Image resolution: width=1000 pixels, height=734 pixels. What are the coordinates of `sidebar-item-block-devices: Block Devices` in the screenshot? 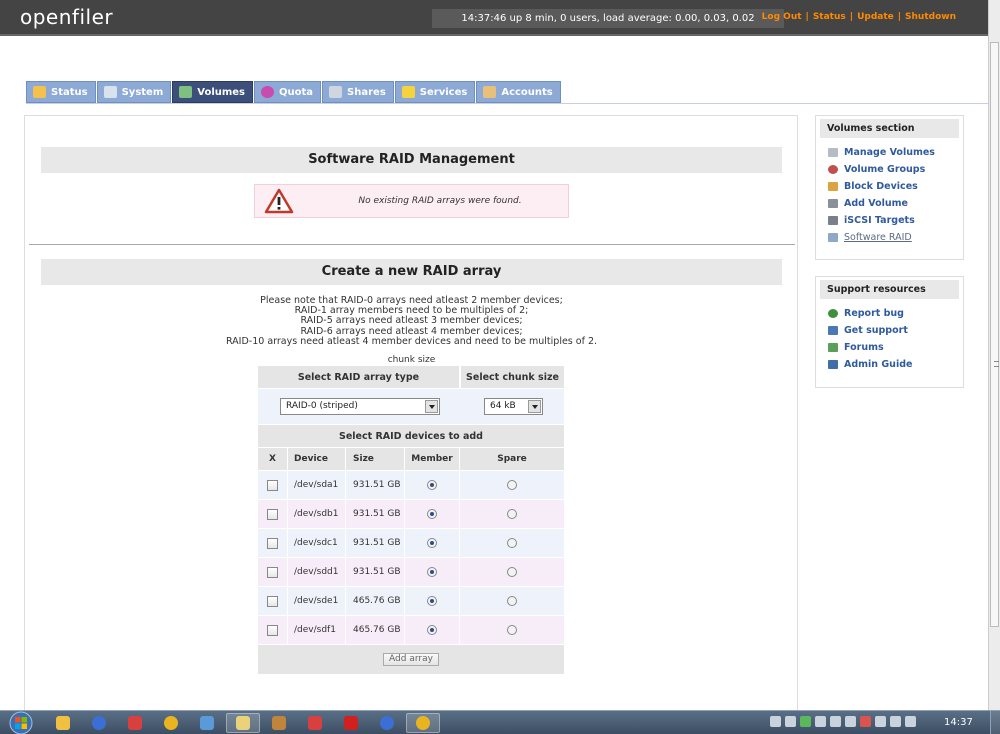 It's located at (895, 186).